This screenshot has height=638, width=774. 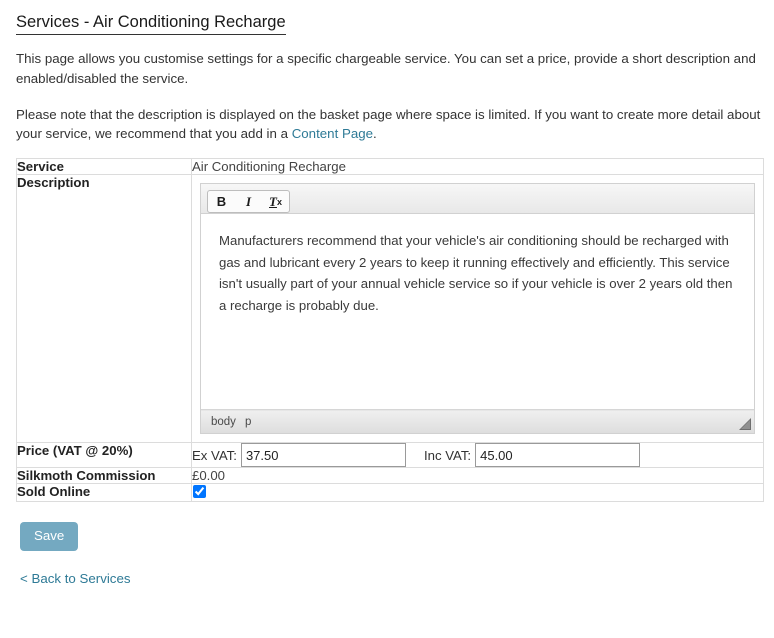 What do you see at coordinates (223, 422) in the screenshot?
I see `element-path-body: body` at bounding box center [223, 422].